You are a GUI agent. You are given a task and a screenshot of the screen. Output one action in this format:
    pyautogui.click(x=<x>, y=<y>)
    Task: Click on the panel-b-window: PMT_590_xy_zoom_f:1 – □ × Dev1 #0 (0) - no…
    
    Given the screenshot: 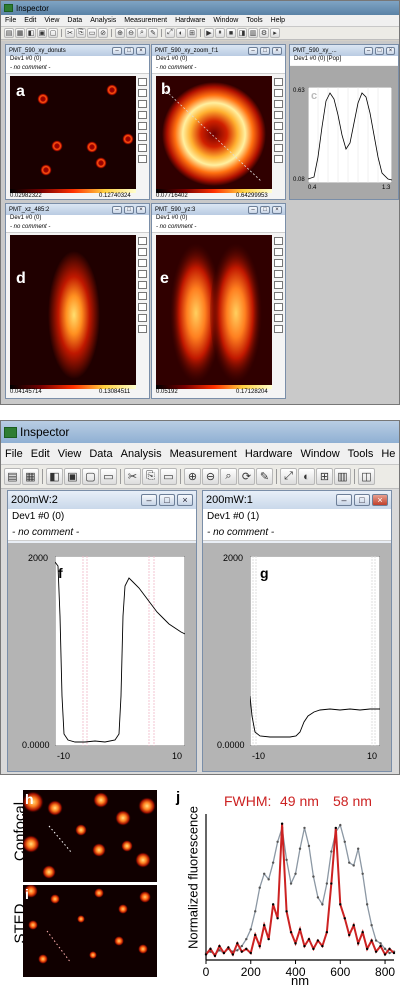 What is the action you would take?
    pyautogui.click(x=218, y=122)
    